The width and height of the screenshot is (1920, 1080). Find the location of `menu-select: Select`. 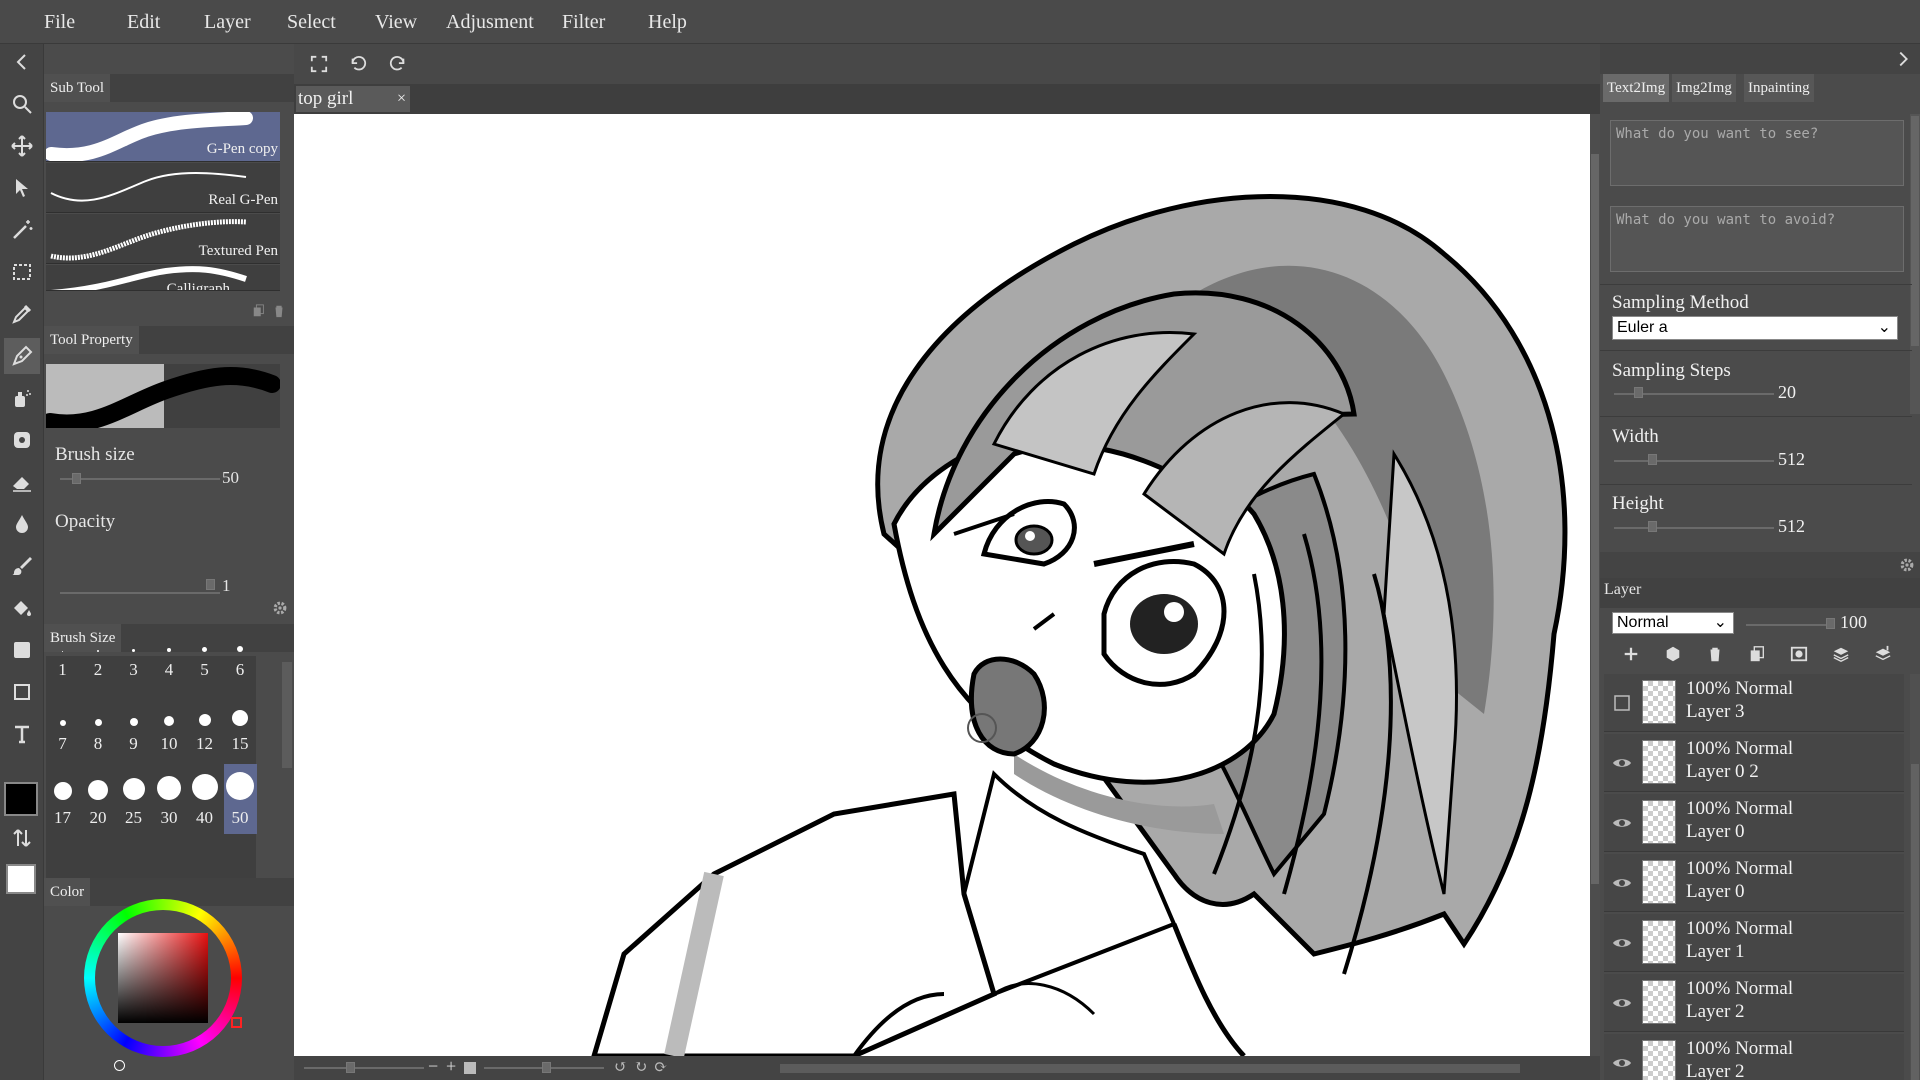

menu-select: Select is located at coordinates (311, 22).